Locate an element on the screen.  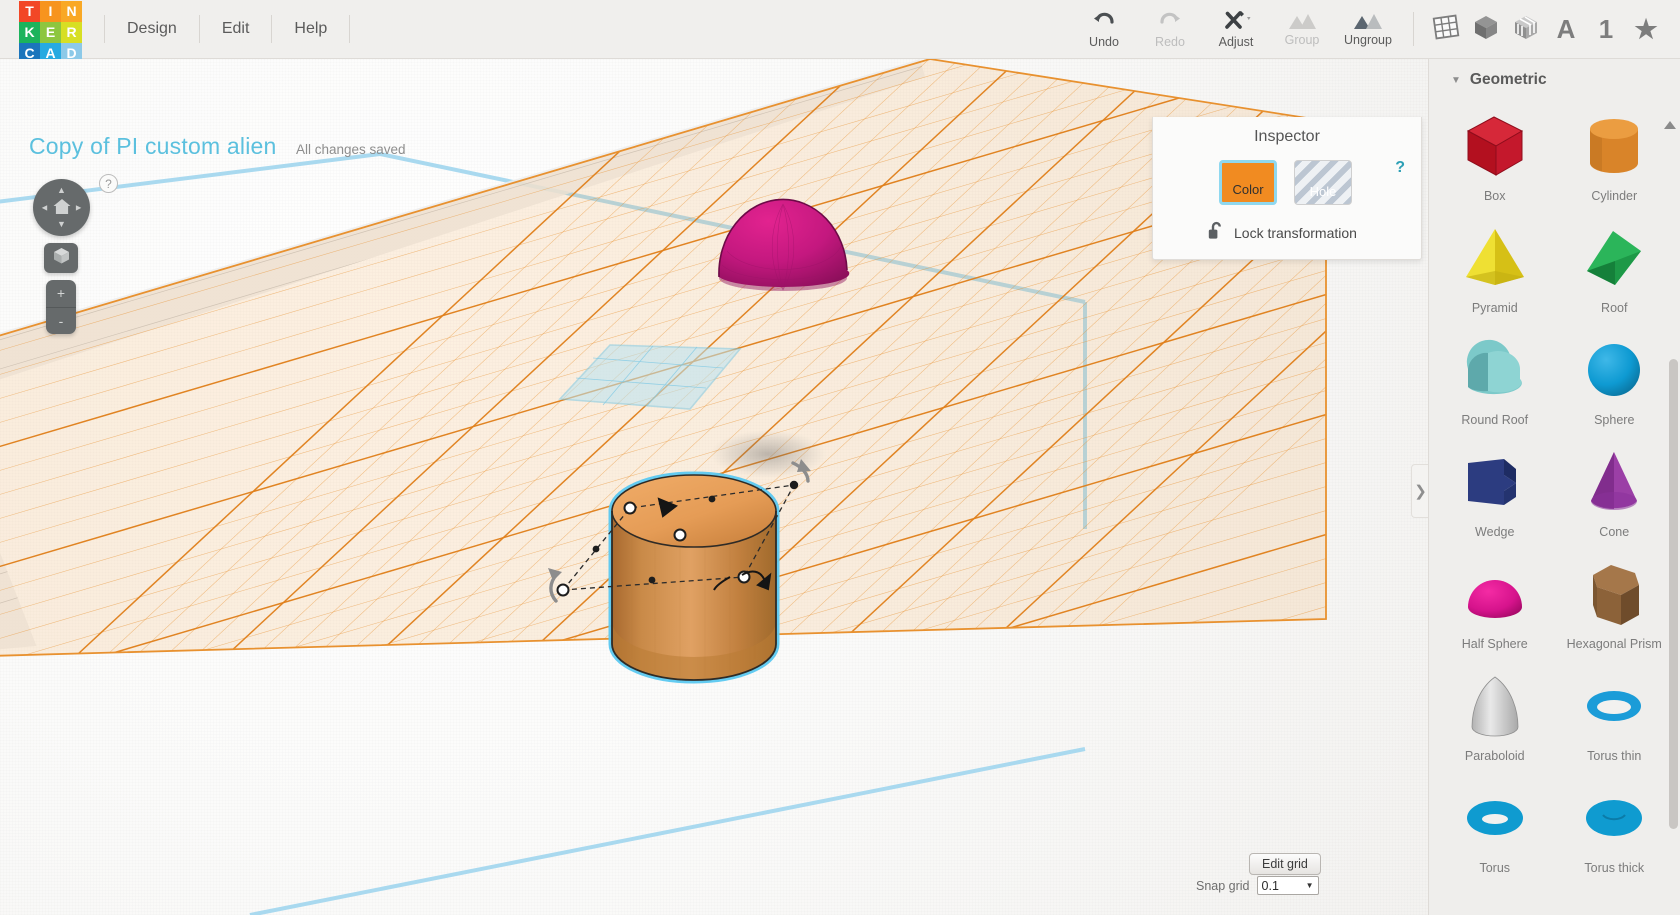
color-swatch-button: Color is located at coordinates (1248, 182).